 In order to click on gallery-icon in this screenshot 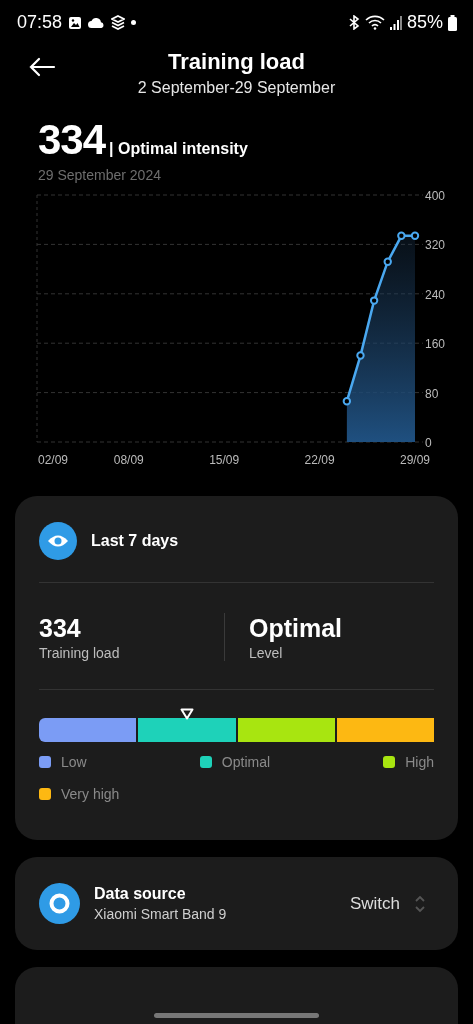, I will do `click(75, 22)`.